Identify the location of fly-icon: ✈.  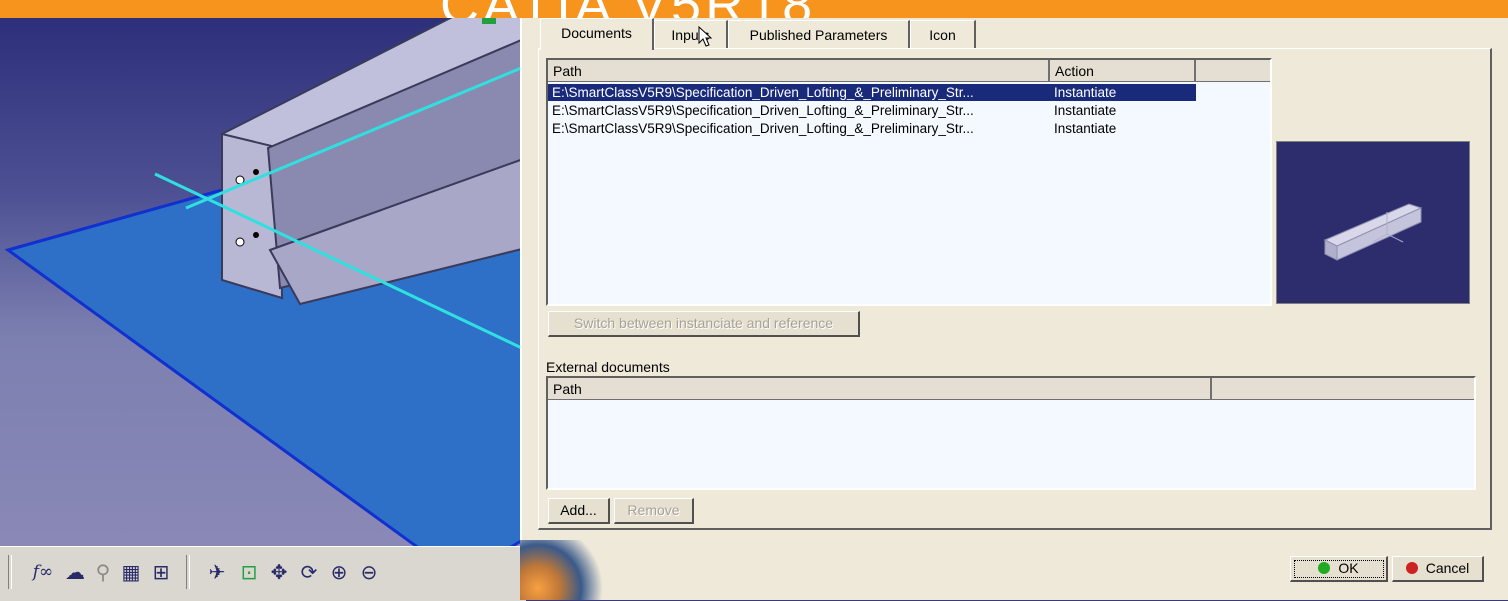
(217, 572).